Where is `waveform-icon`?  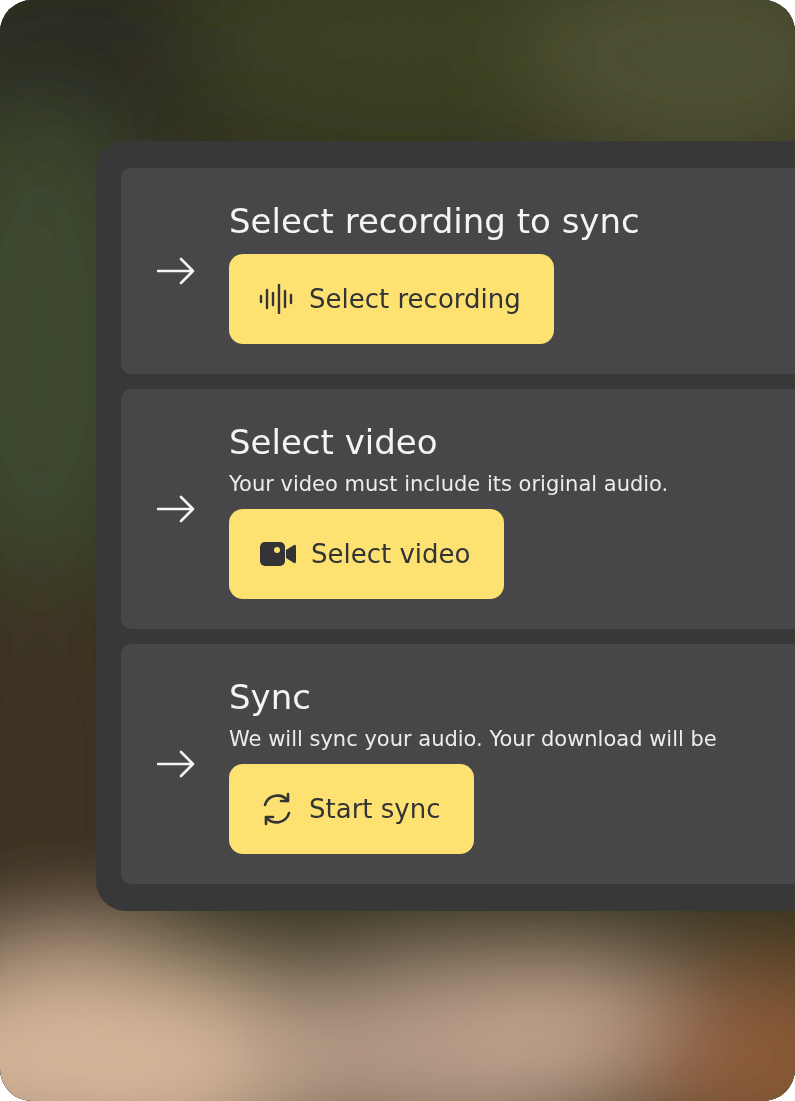
waveform-icon is located at coordinates (277, 299).